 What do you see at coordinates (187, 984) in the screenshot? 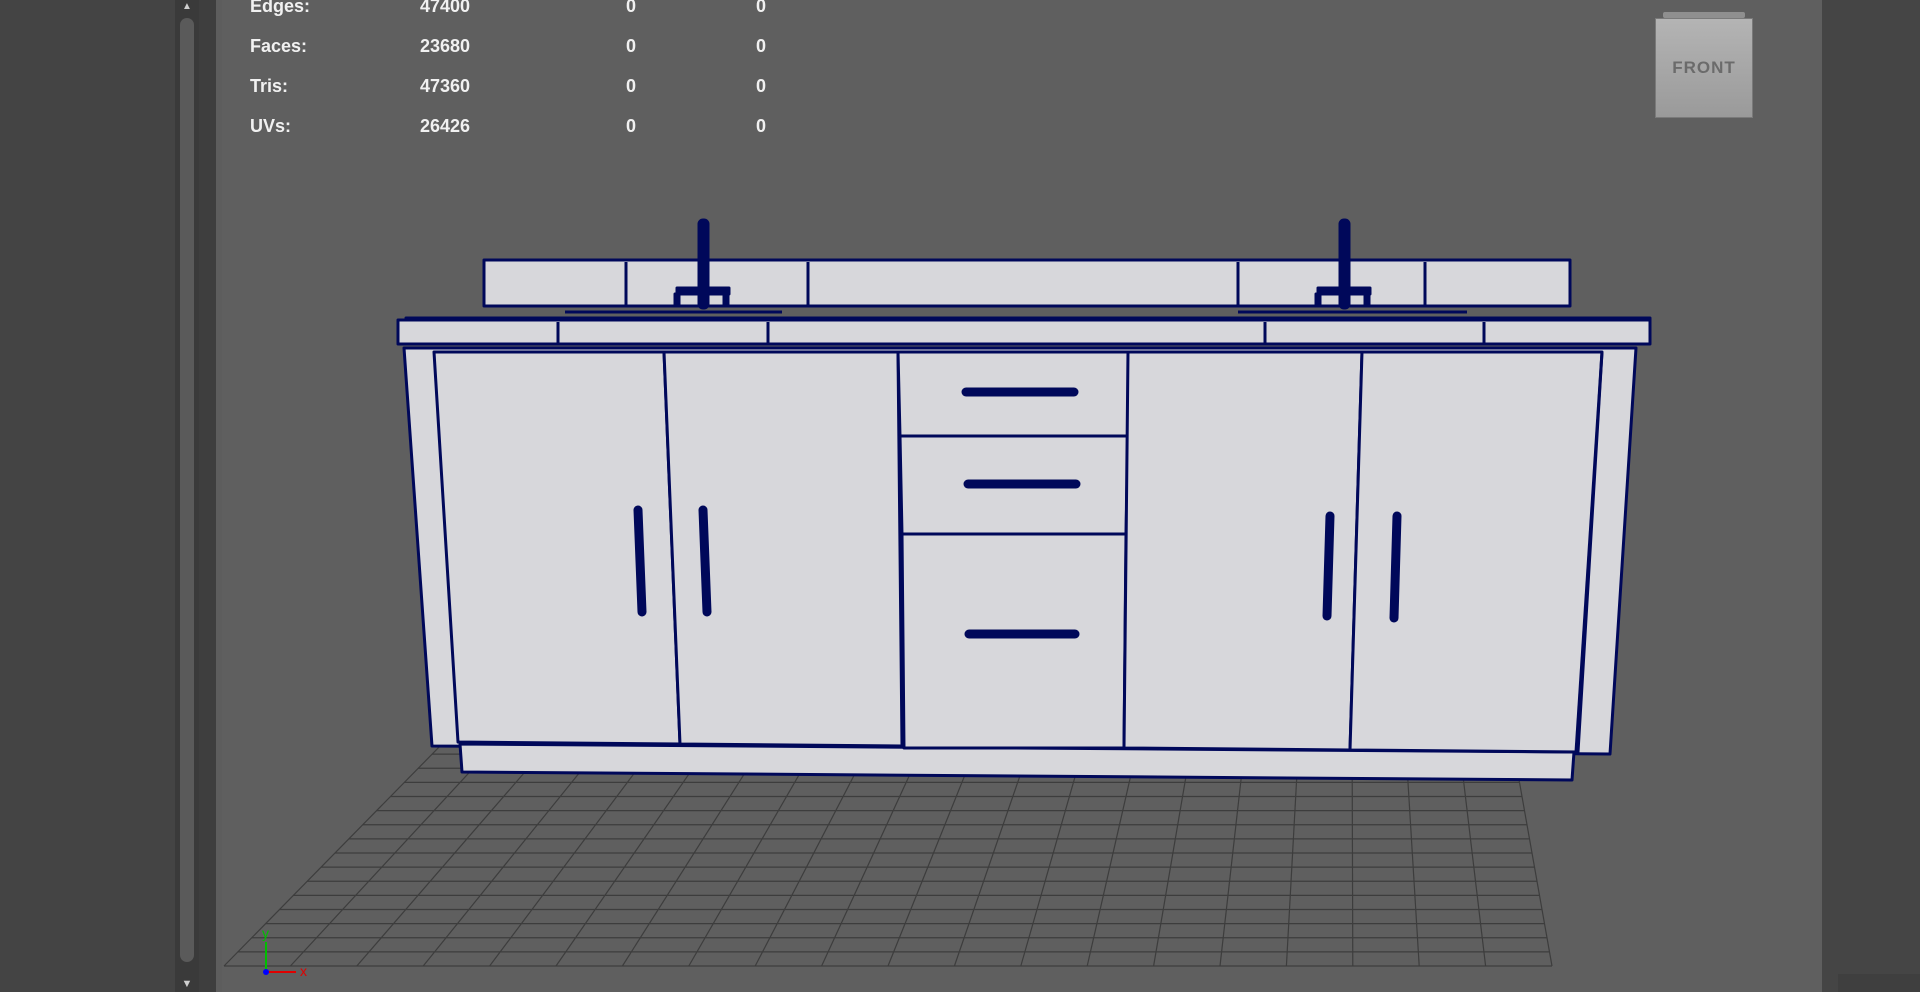
I see `scroll-down-arrow-icon: ▼` at bounding box center [187, 984].